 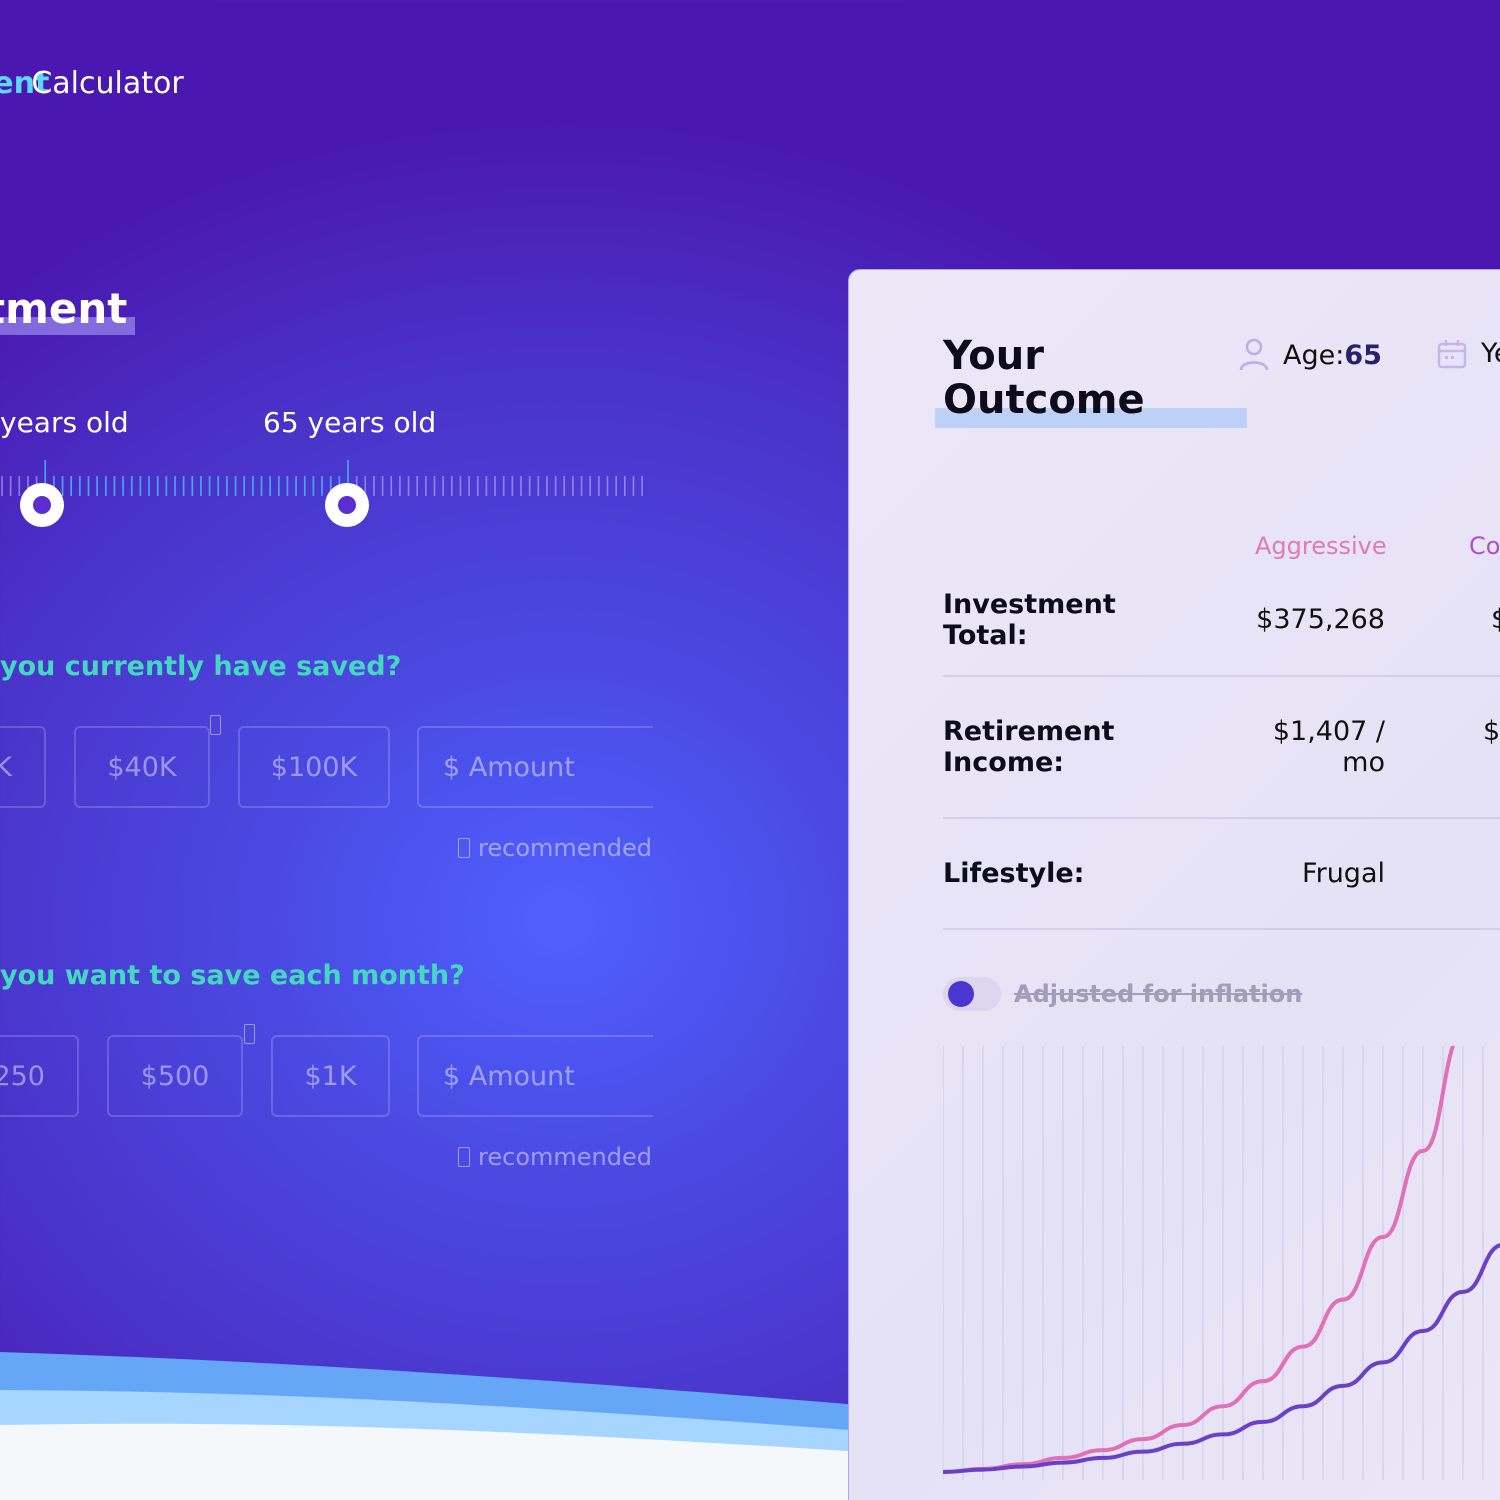 What do you see at coordinates (330, 1076) in the screenshot?
I see `monthly-option-1k: $1K` at bounding box center [330, 1076].